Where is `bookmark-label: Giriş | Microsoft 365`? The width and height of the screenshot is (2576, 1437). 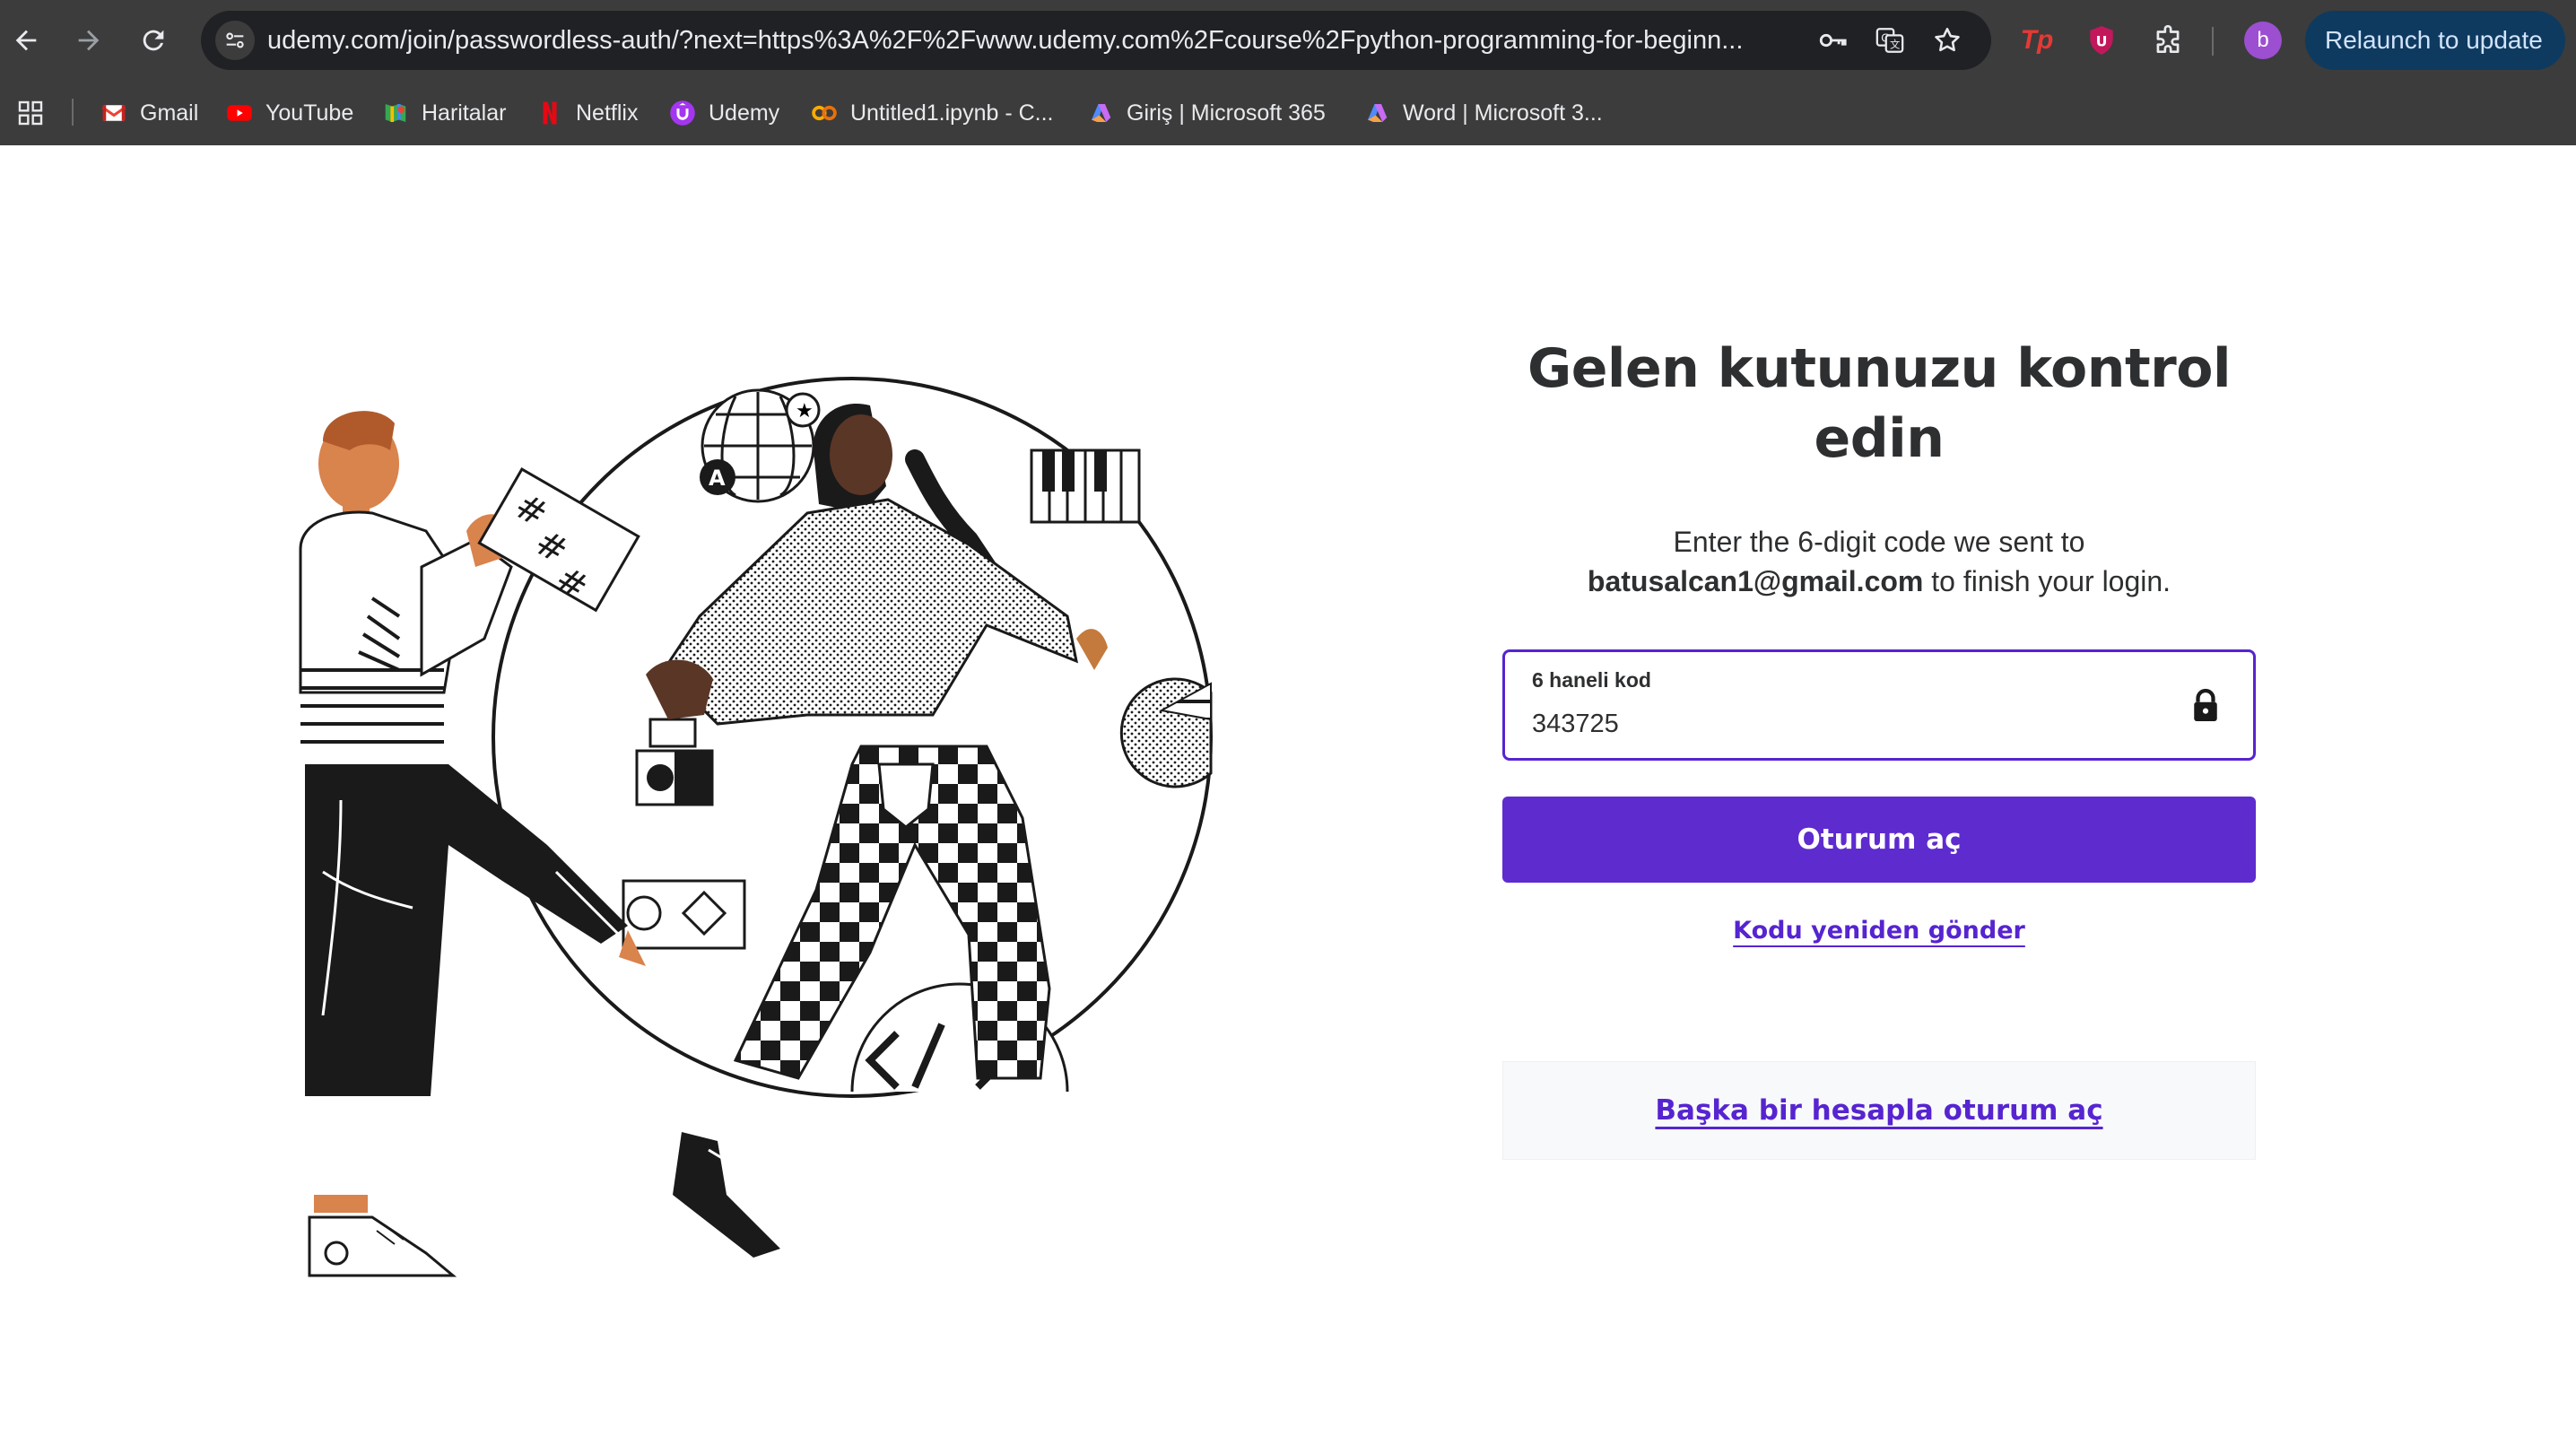
bookmark-label: Giriş | Microsoft 365 is located at coordinates (1226, 113).